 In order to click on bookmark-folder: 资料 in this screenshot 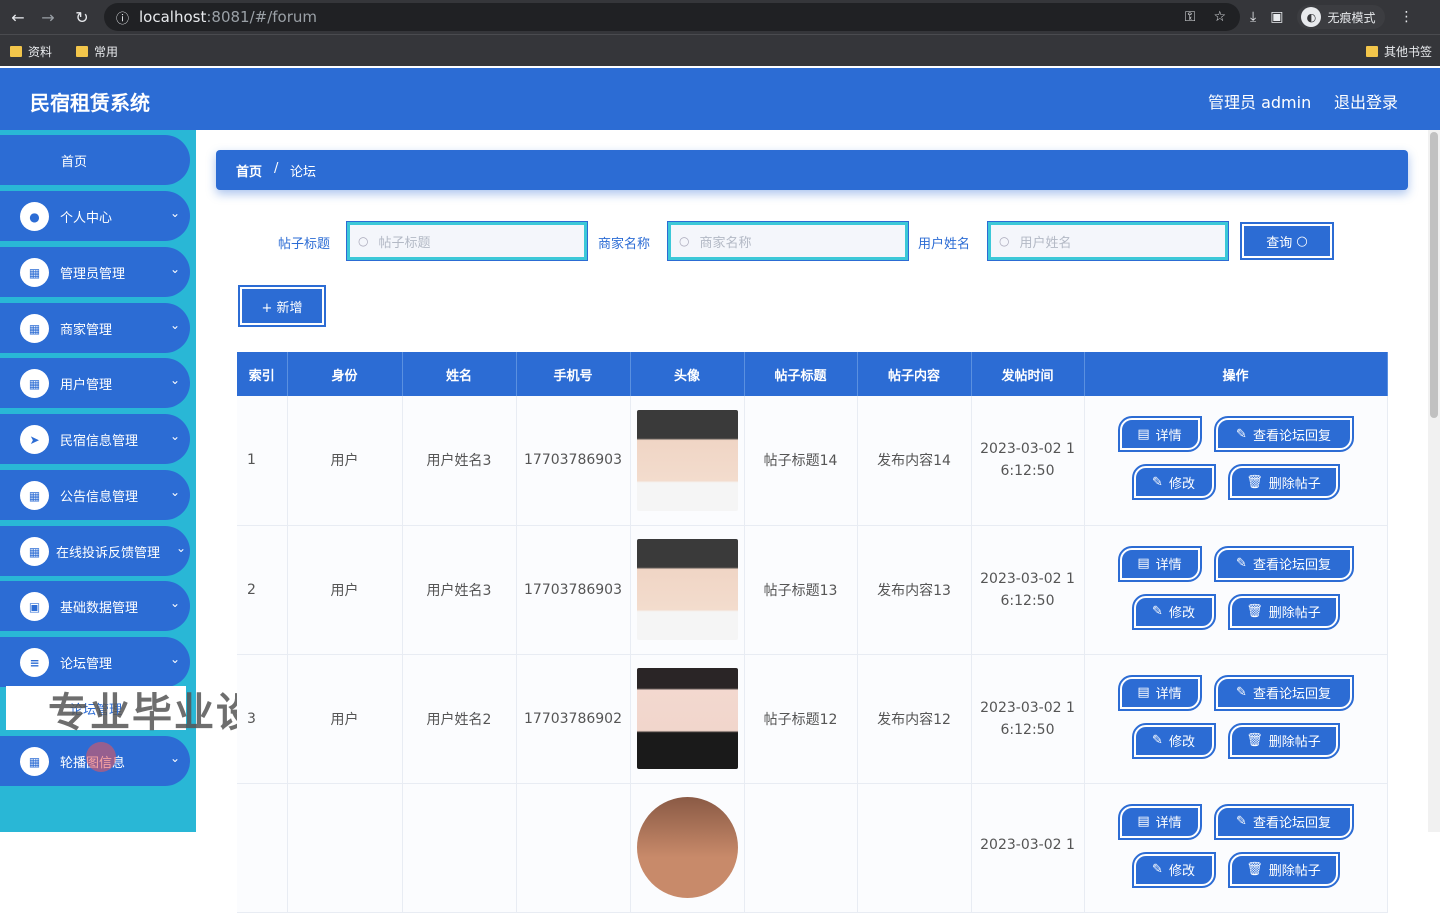, I will do `click(31, 51)`.